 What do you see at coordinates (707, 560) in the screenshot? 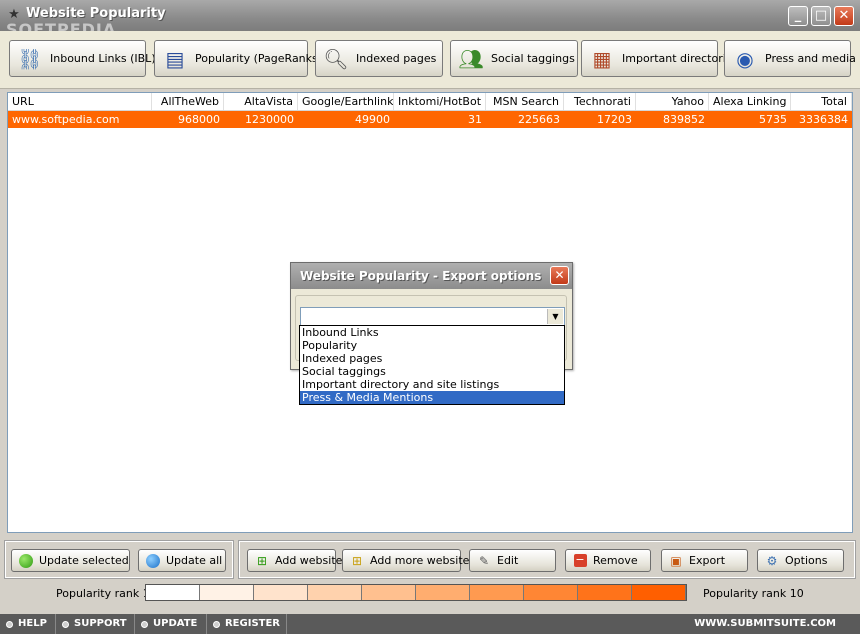
I see `export-label: Export` at bounding box center [707, 560].